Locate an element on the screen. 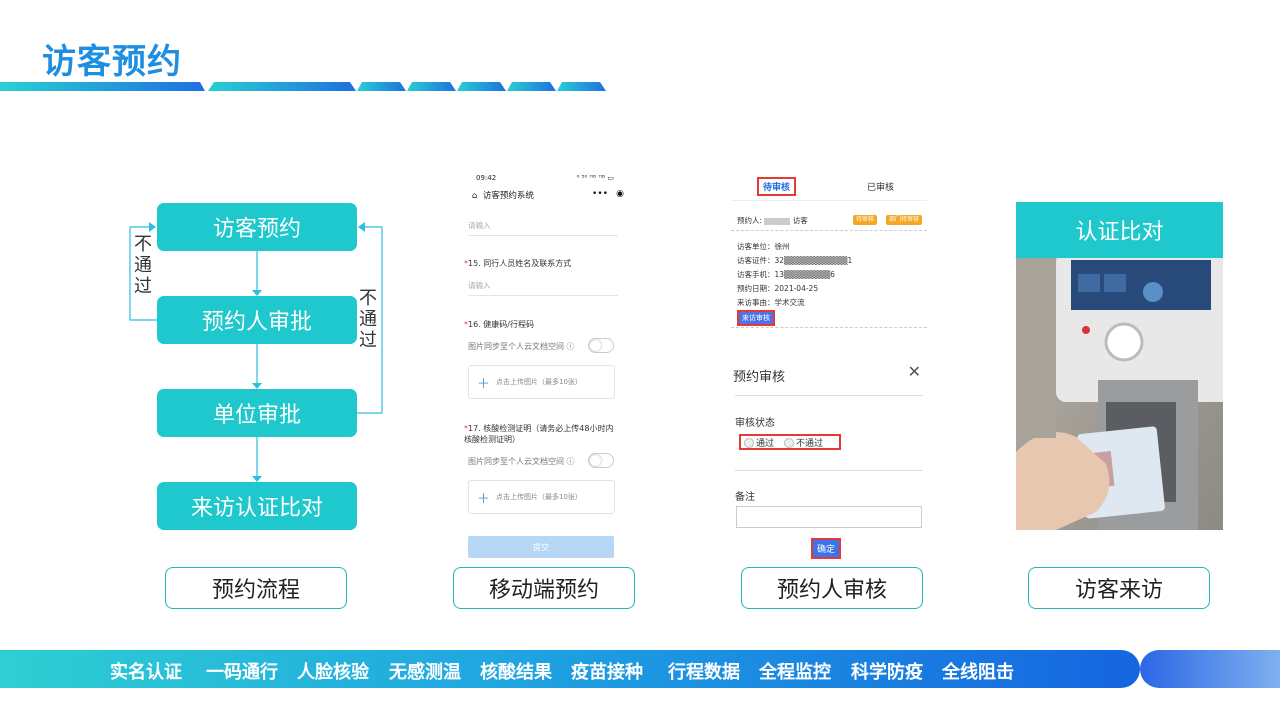 This screenshot has height=720, width=1280. reject-label-left: 不通过 is located at coordinates (143, 265).